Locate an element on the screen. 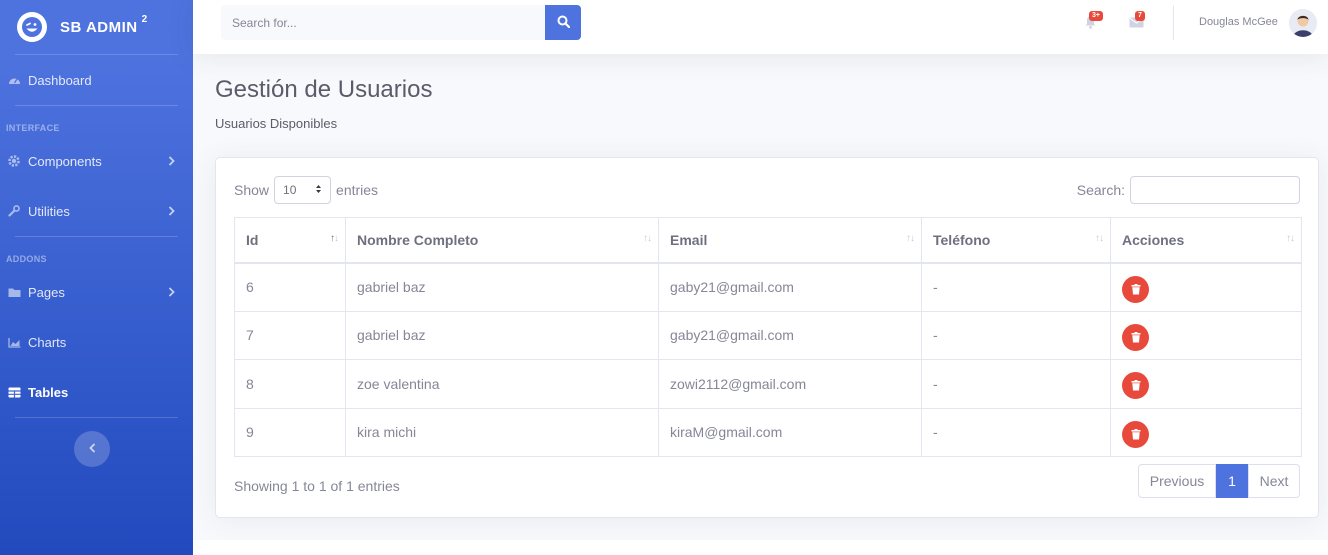 The image size is (1328, 555). sidebar-heading-addons: ADDONS is located at coordinates (26, 259).